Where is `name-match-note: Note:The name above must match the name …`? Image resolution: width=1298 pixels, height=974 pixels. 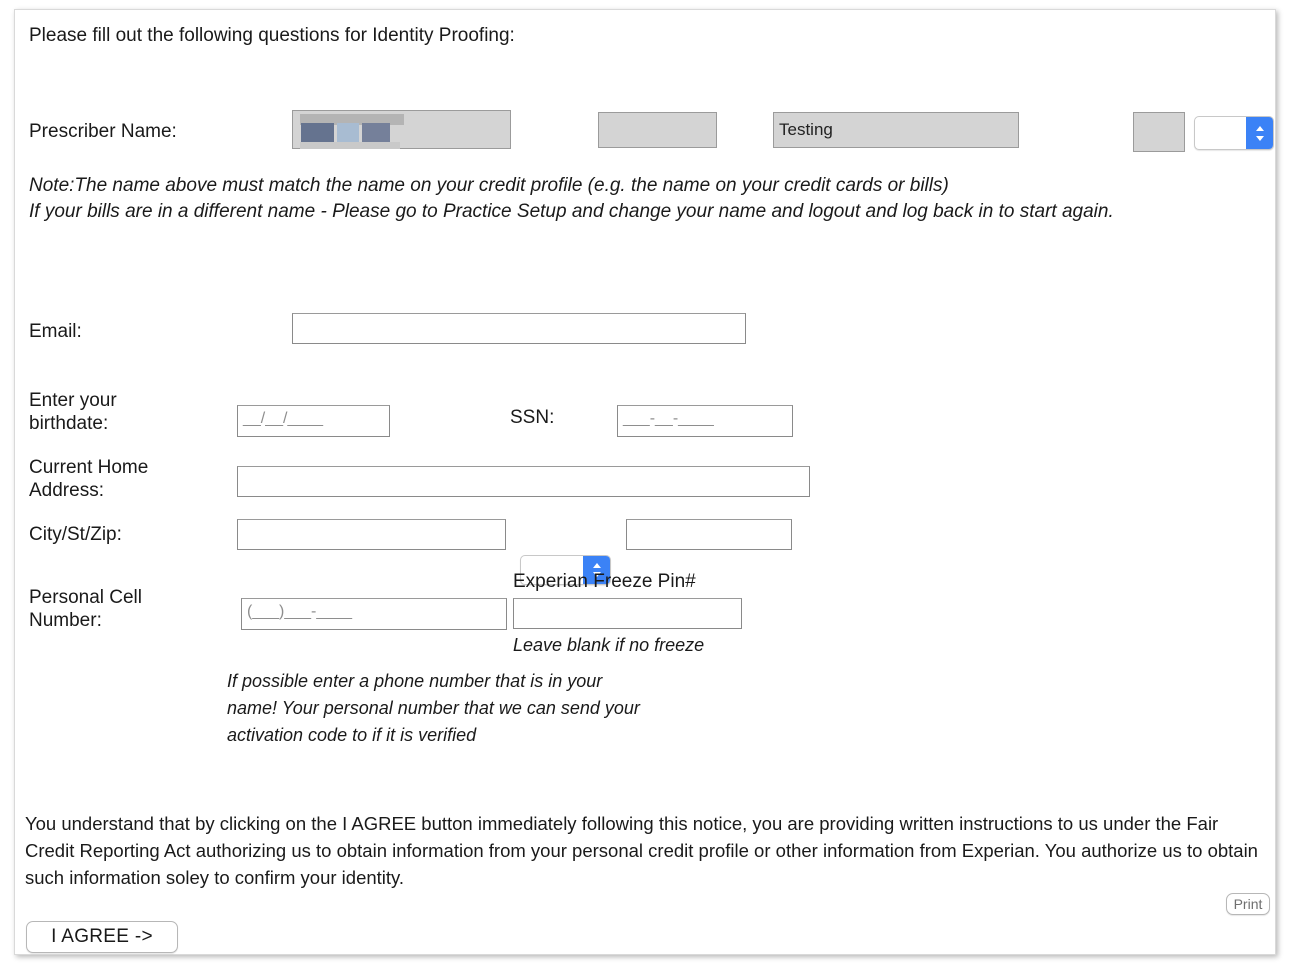 name-match-note: Note:The name above must match the name … is located at coordinates (571, 198).